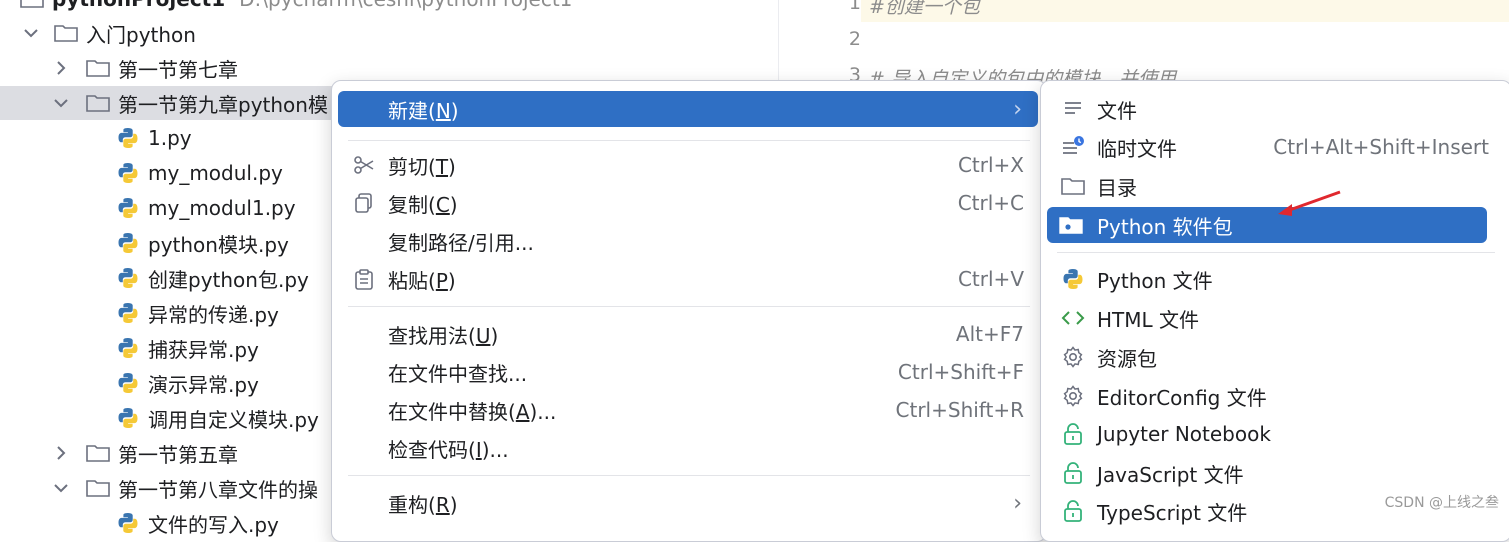  Describe the element at coordinates (483, 335) in the screenshot. I see `mnemonic: U` at that location.